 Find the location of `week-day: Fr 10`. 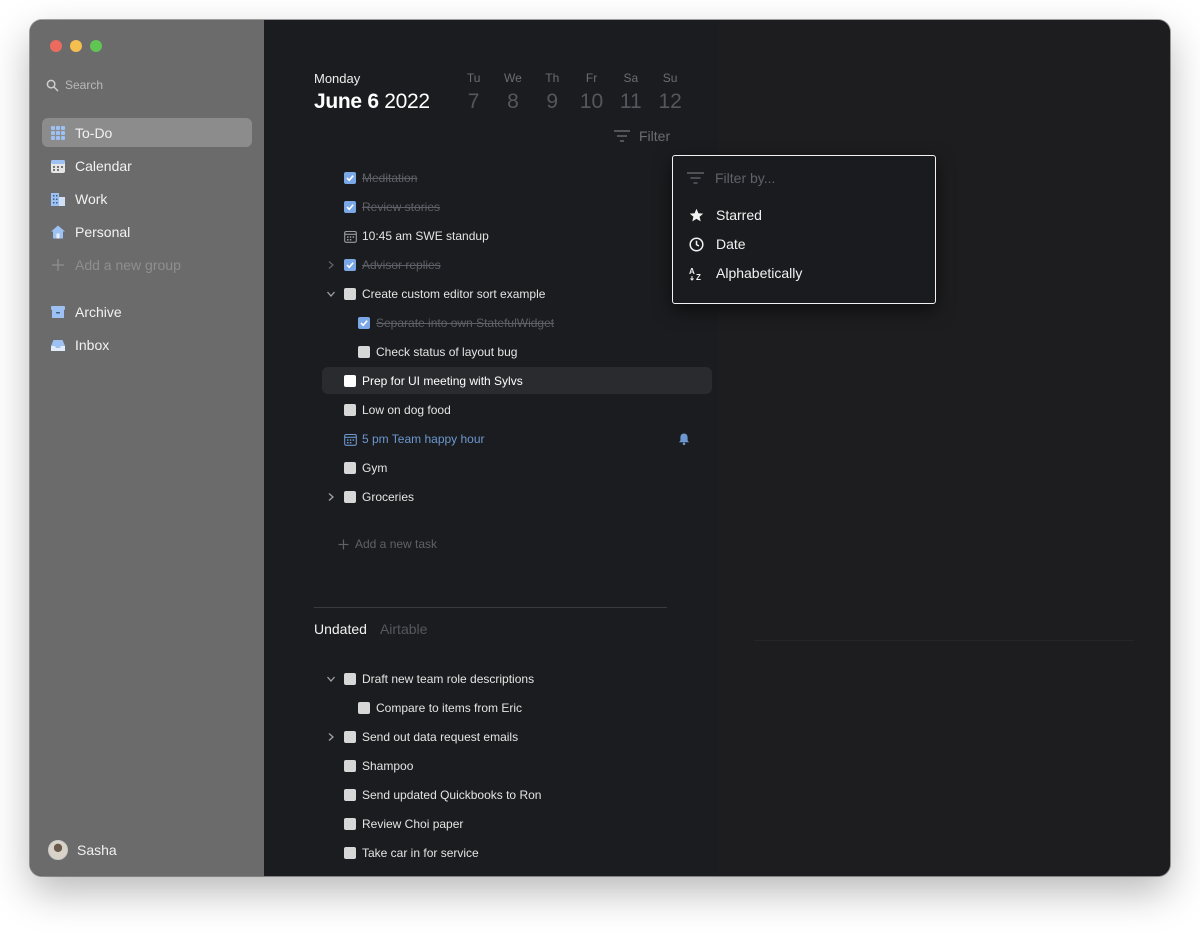

week-day: Fr 10 is located at coordinates (591, 92).